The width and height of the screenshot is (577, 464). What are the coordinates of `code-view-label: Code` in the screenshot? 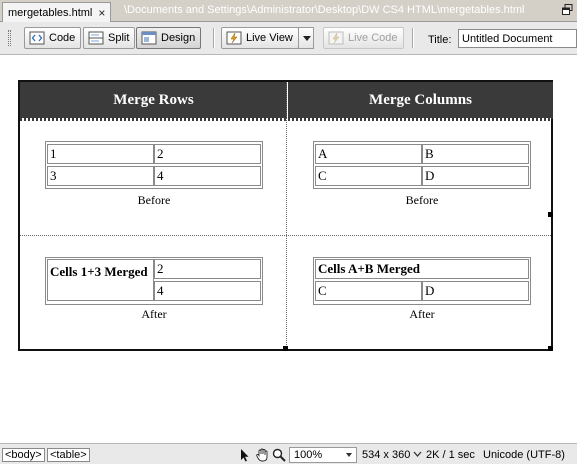 It's located at (62, 38).